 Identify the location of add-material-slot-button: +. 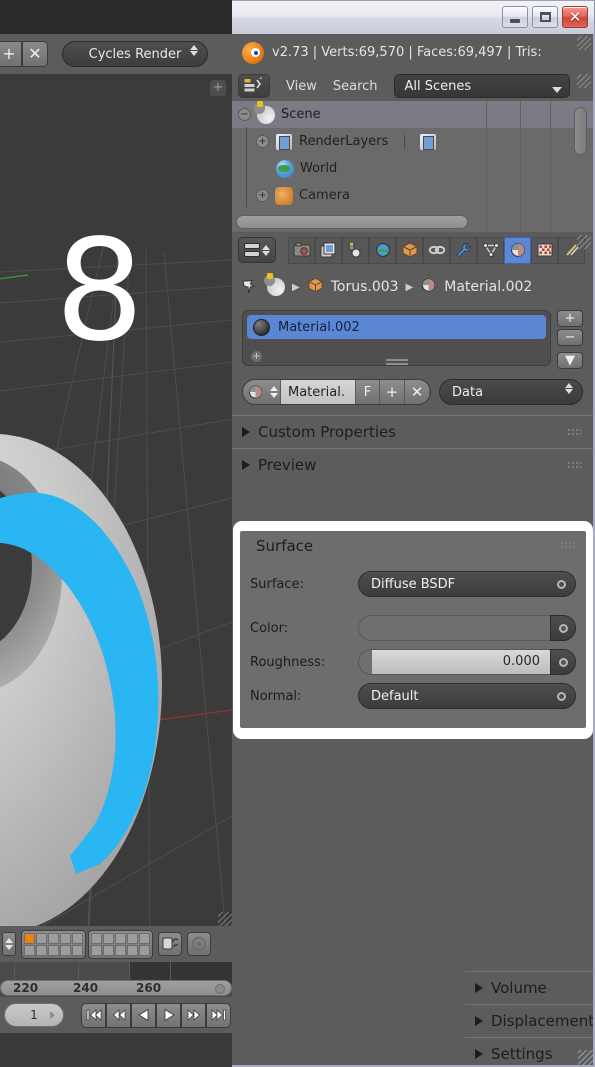
(570, 318).